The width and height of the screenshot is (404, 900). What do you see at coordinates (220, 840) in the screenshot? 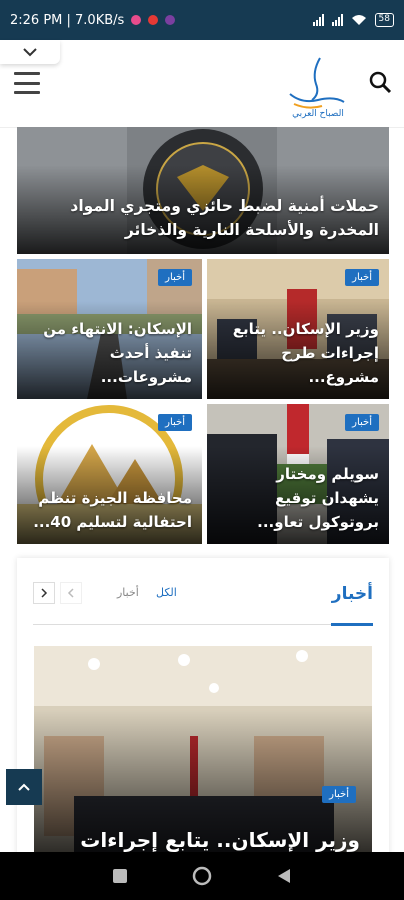
I see `featured-article-title: وزير الإسكان.. يتابع إجراءات` at bounding box center [220, 840].